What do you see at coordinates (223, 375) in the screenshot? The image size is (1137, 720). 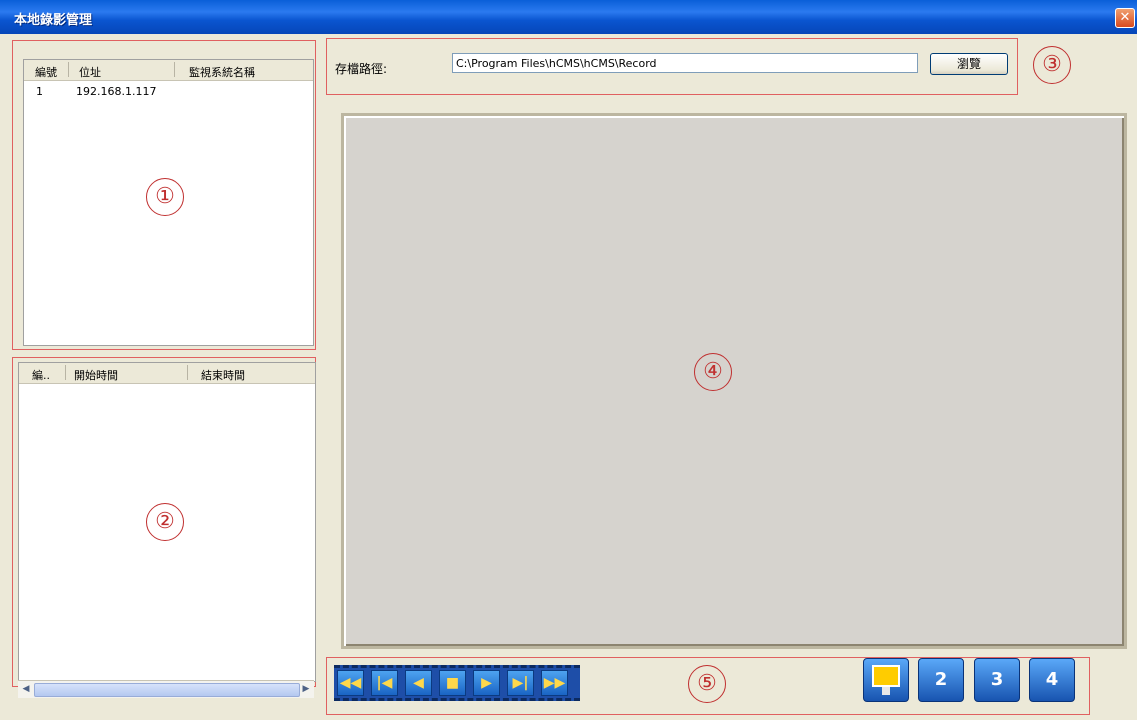 I see `col-header-end-time: 結束時間` at bounding box center [223, 375].